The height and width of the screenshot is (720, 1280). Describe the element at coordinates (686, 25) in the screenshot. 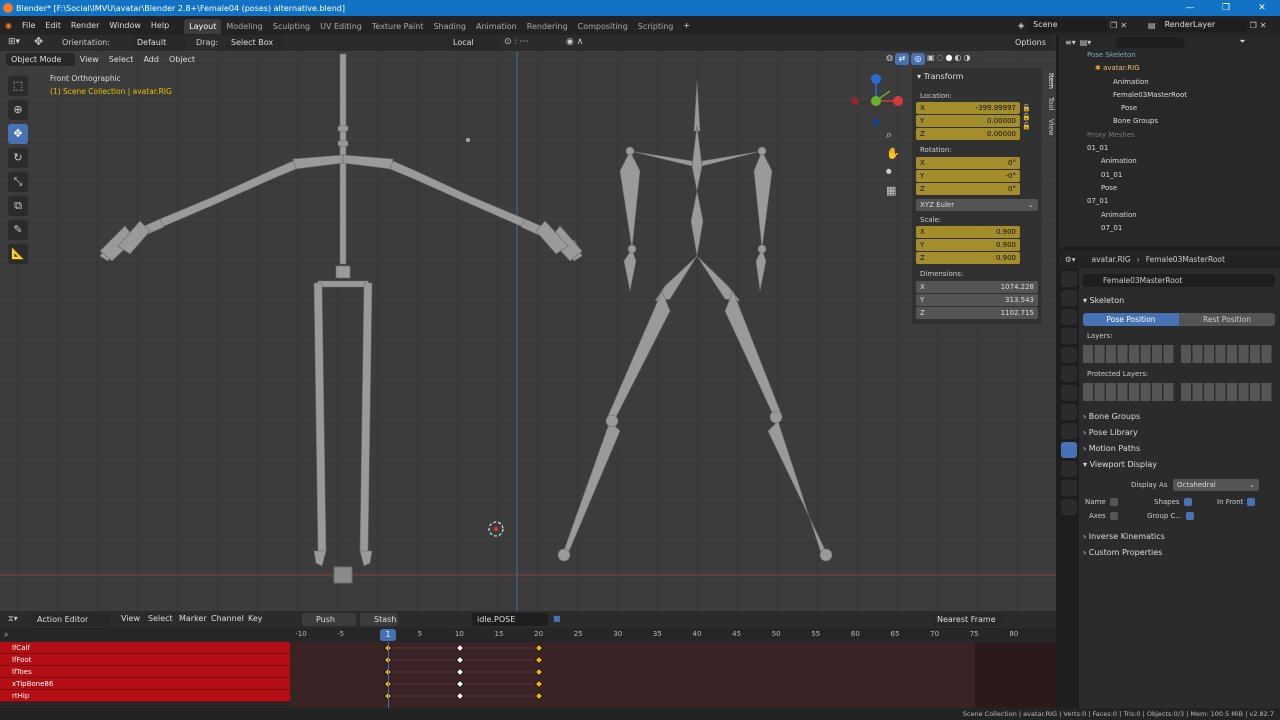

I see `add-workspace-icon: +` at that location.